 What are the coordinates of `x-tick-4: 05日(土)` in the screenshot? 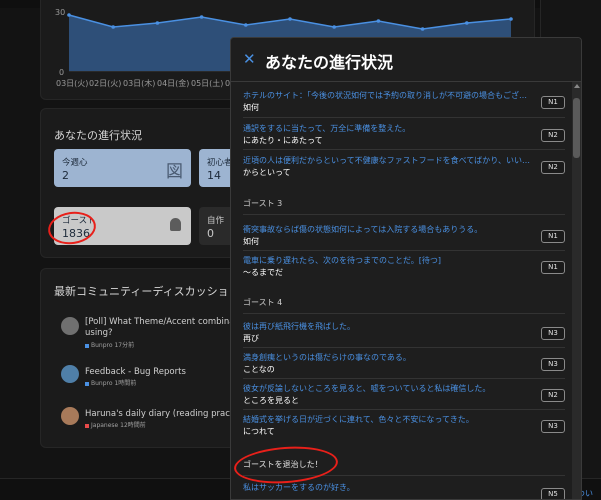 It's located at (207, 83).